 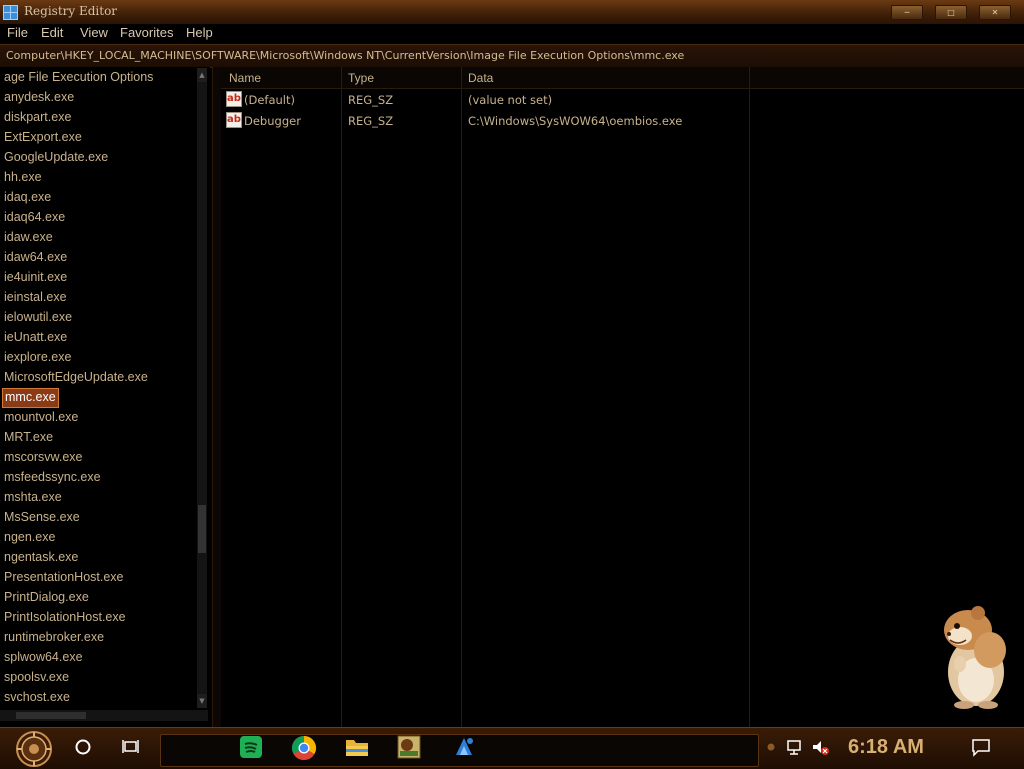 What do you see at coordinates (71, 11) in the screenshot?
I see `window-title: Registry Editor` at bounding box center [71, 11].